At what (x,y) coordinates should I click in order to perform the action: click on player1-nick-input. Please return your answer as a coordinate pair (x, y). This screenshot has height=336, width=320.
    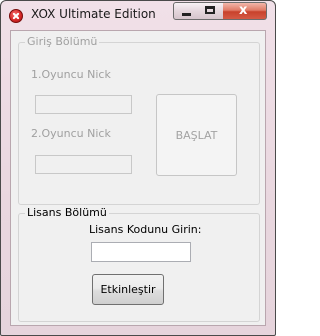
    Looking at the image, I should click on (83, 104).